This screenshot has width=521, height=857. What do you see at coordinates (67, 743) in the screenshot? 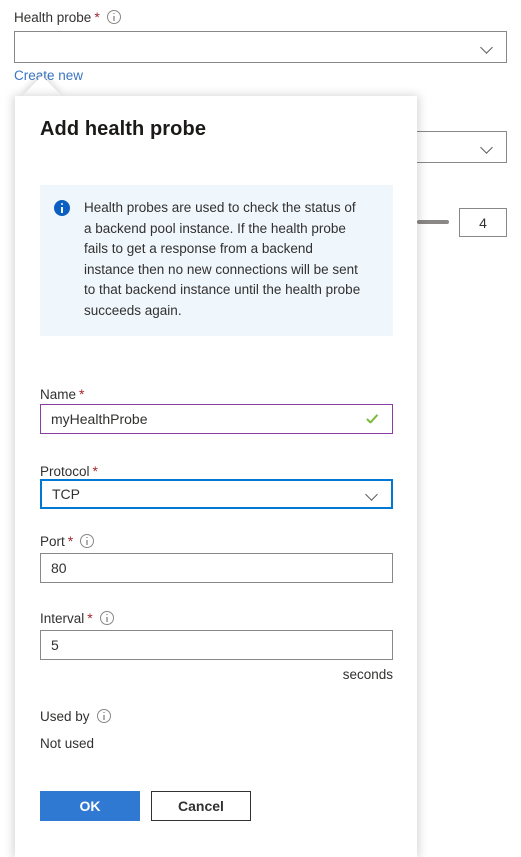
I see `used-by-value: Not used` at bounding box center [67, 743].